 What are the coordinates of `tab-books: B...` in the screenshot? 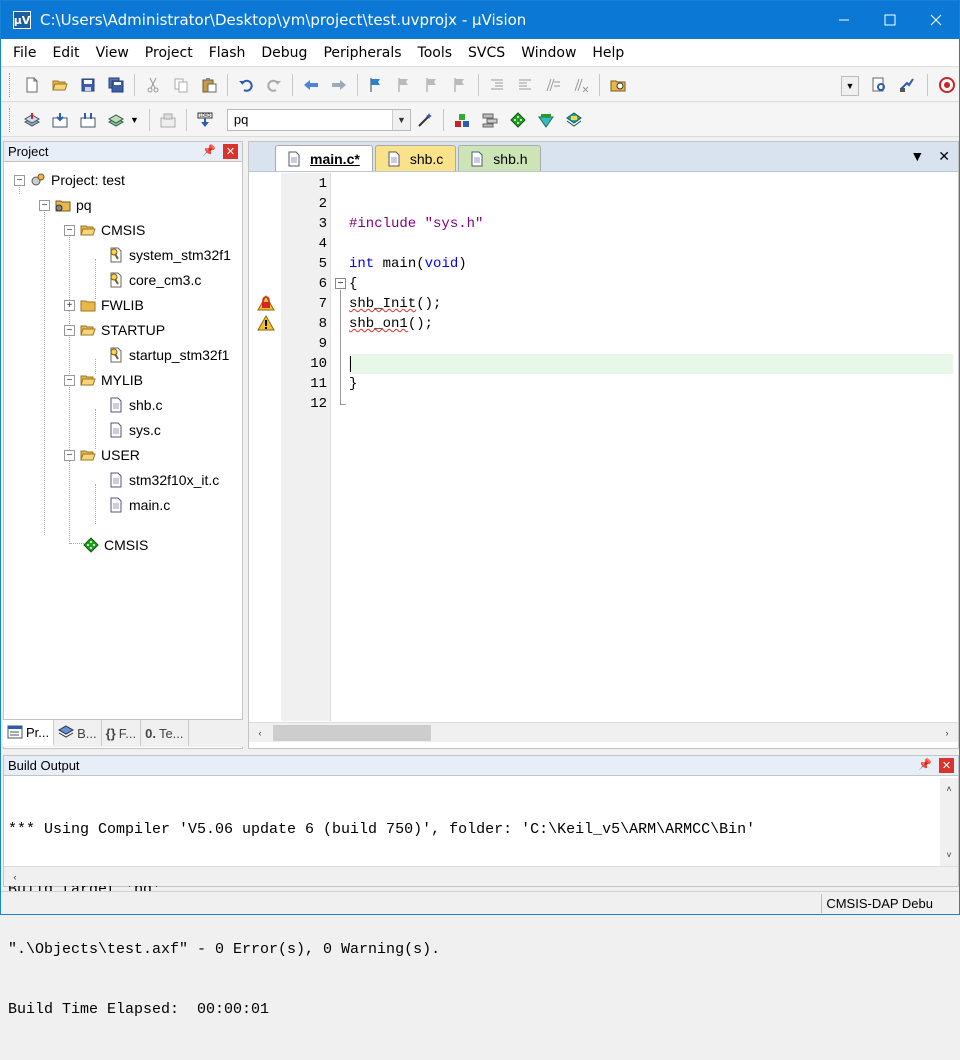 It's located at (78, 733).